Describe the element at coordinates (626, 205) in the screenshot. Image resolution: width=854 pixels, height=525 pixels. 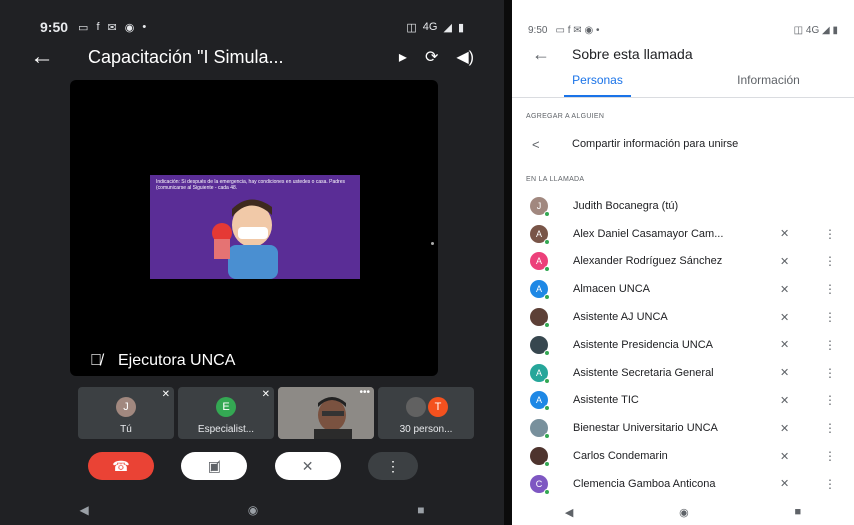
I see `participant-name: Judith Bocanegra (tú)` at that location.